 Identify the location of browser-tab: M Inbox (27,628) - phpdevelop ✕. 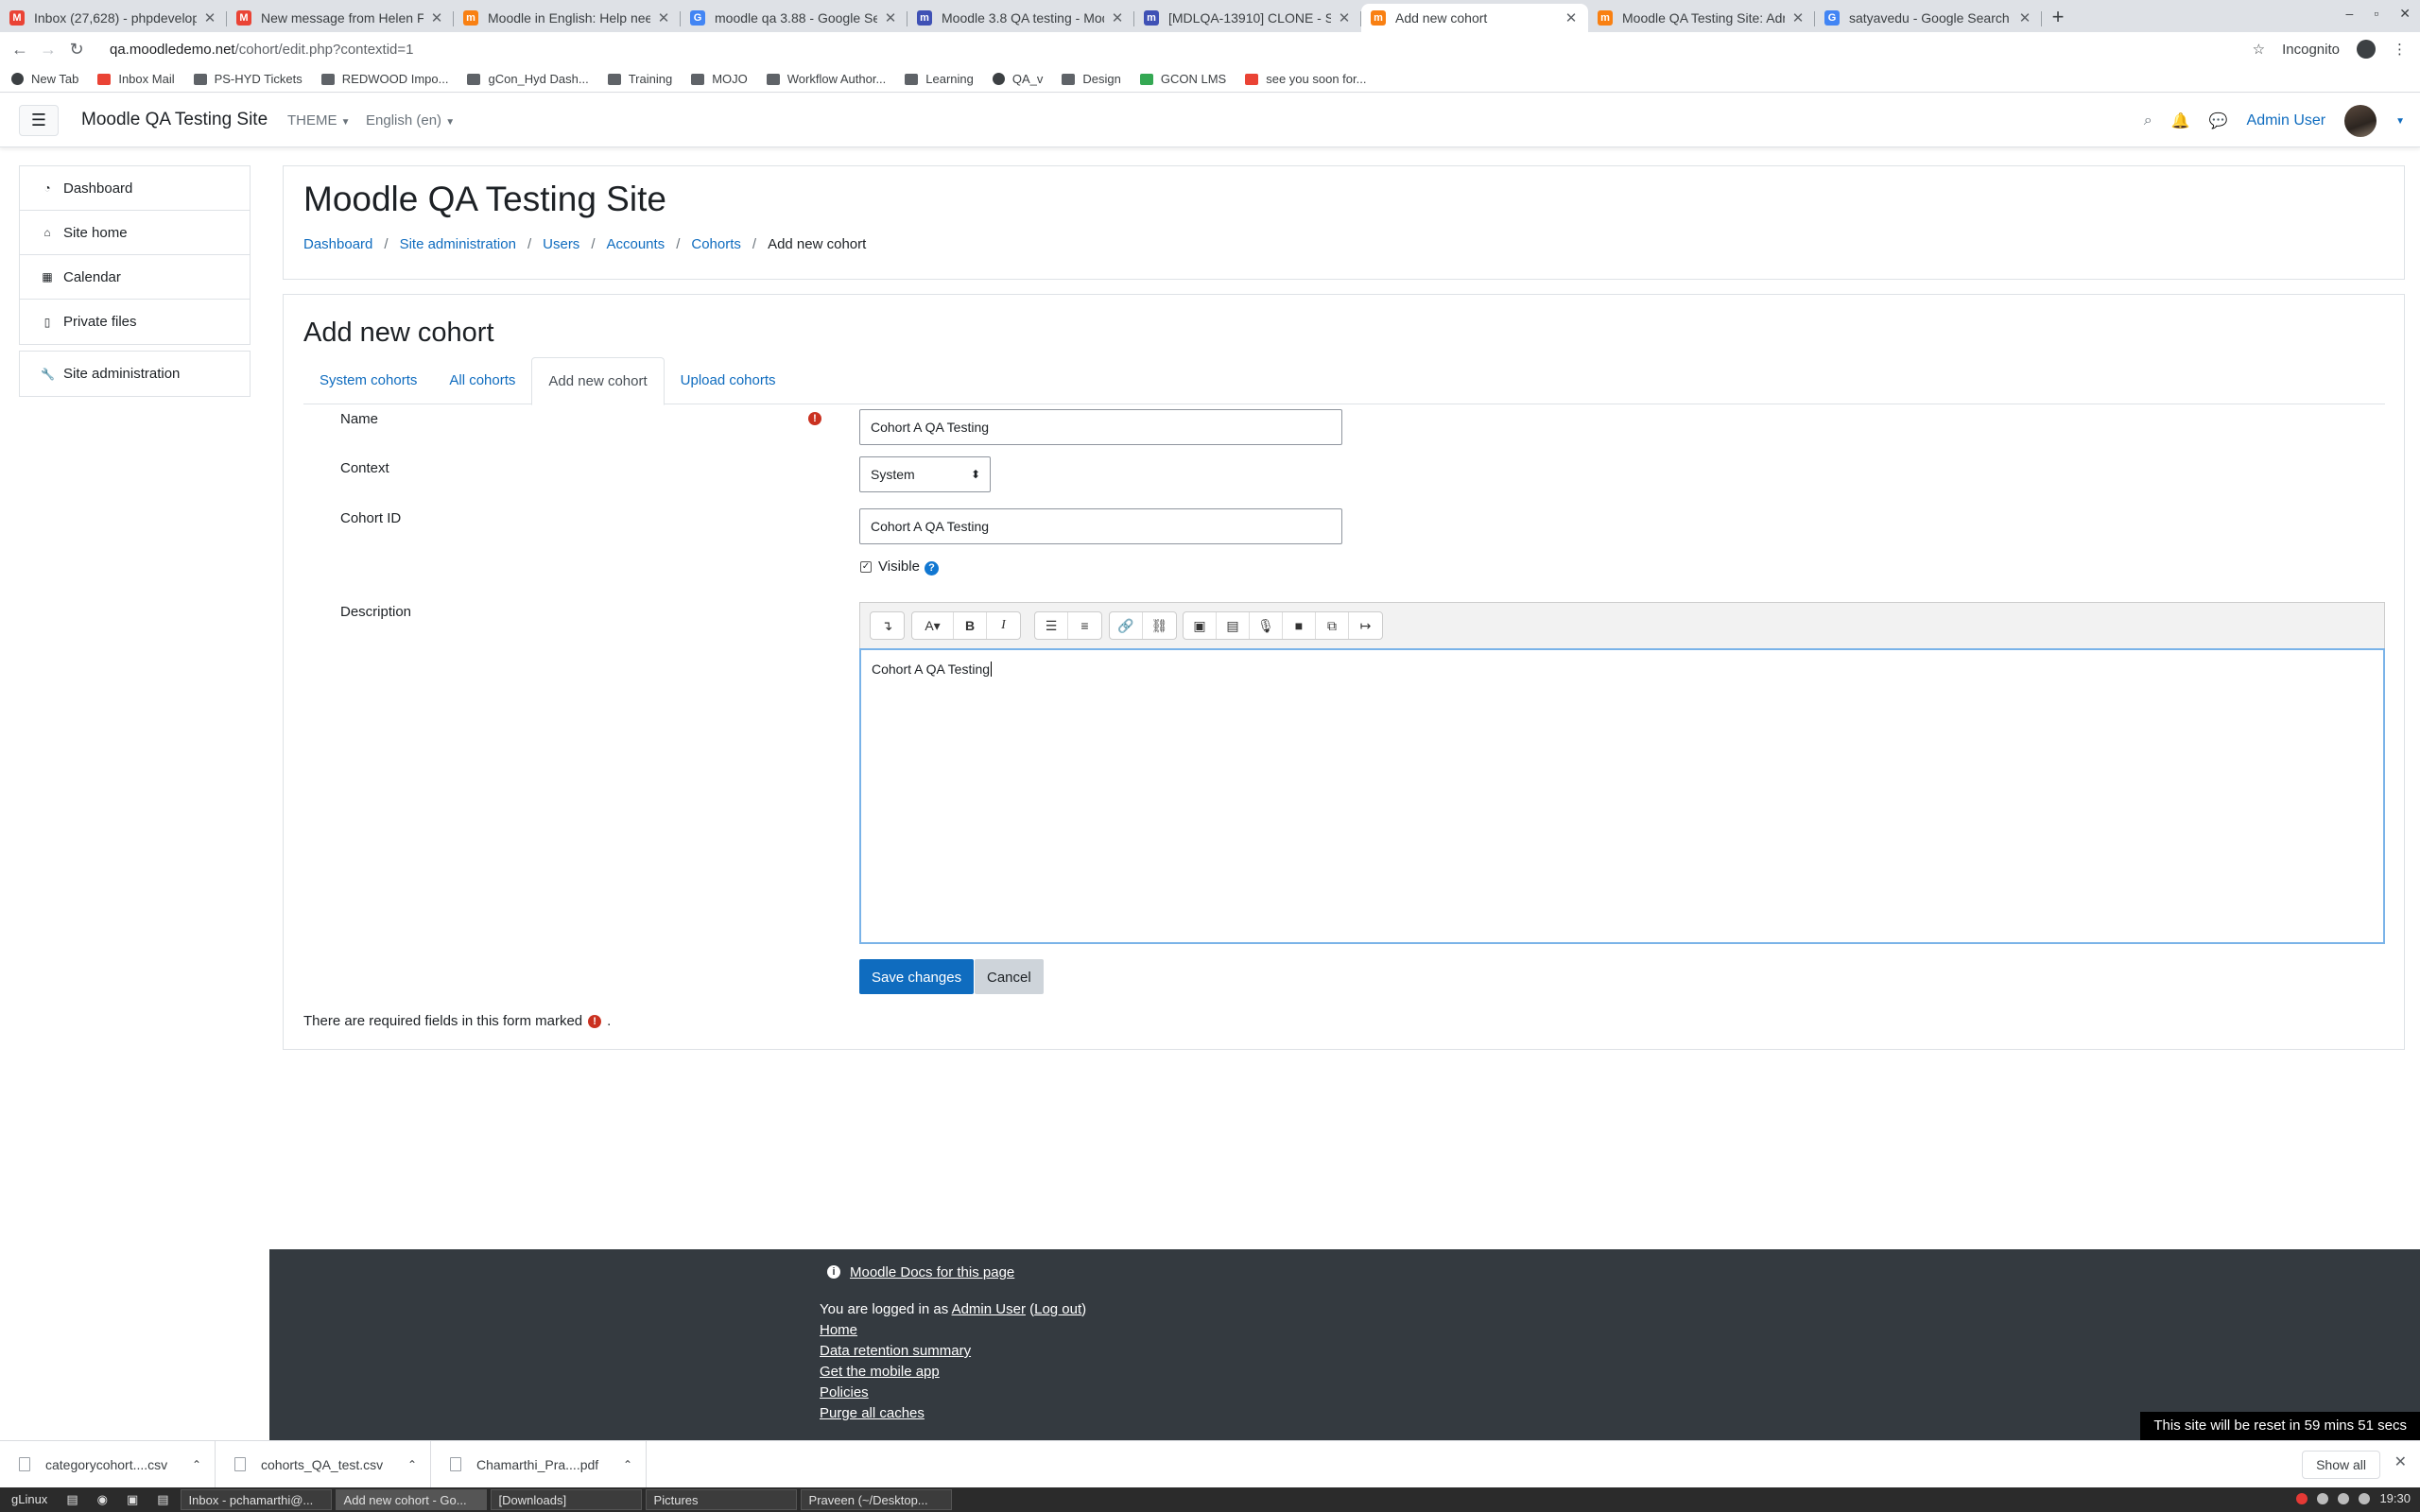
(113, 18).